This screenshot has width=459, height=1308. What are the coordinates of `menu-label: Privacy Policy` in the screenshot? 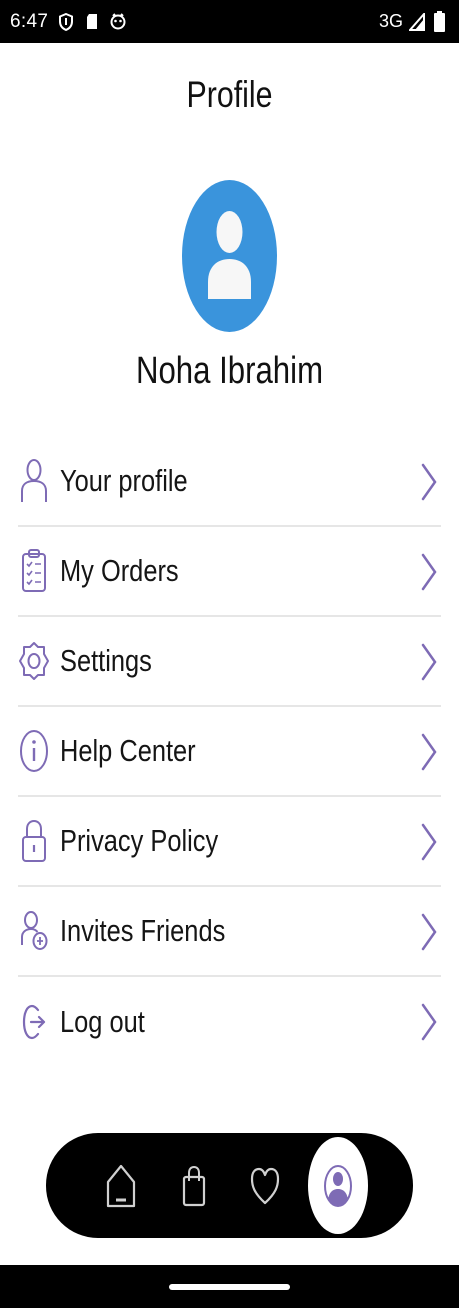 It's located at (139, 840).